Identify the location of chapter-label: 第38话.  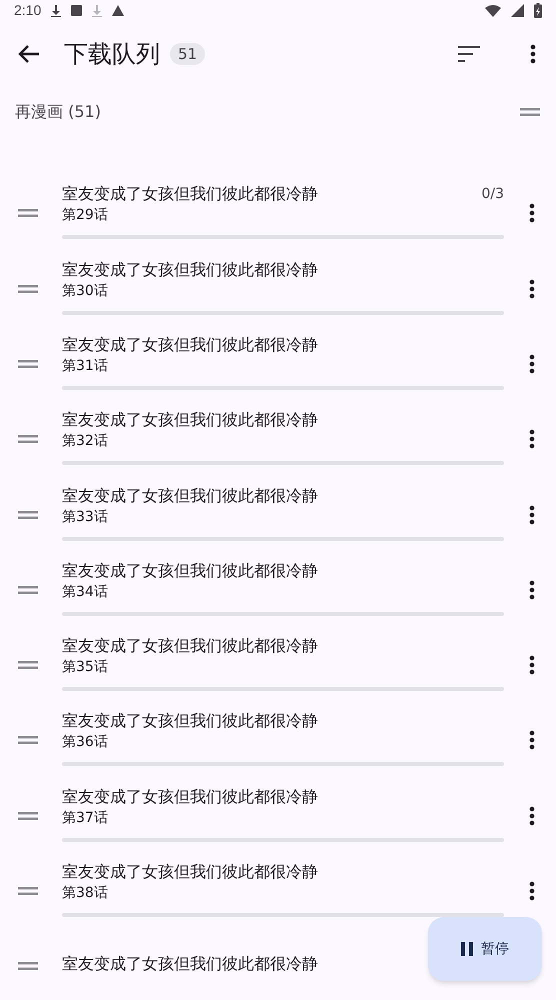
(85, 894).